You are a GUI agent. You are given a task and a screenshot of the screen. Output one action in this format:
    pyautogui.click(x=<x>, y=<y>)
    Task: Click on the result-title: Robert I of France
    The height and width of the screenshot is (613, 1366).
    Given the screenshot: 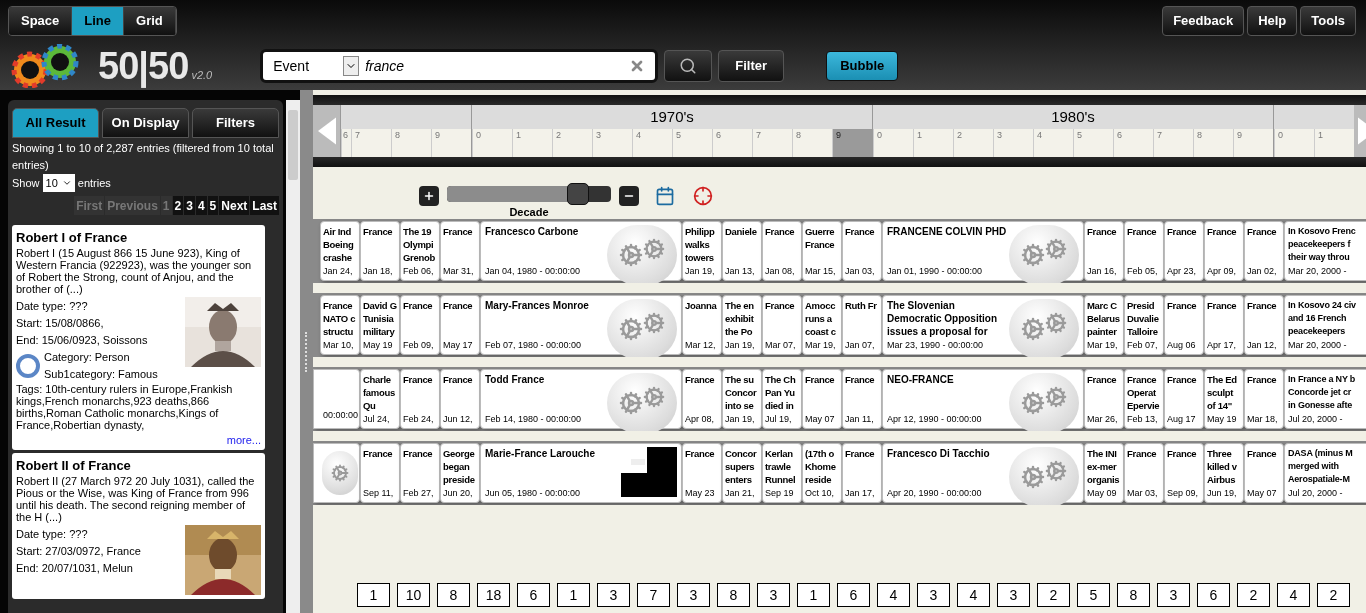 What is the action you would take?
    pyautogui.click(x=138, y=238)
    